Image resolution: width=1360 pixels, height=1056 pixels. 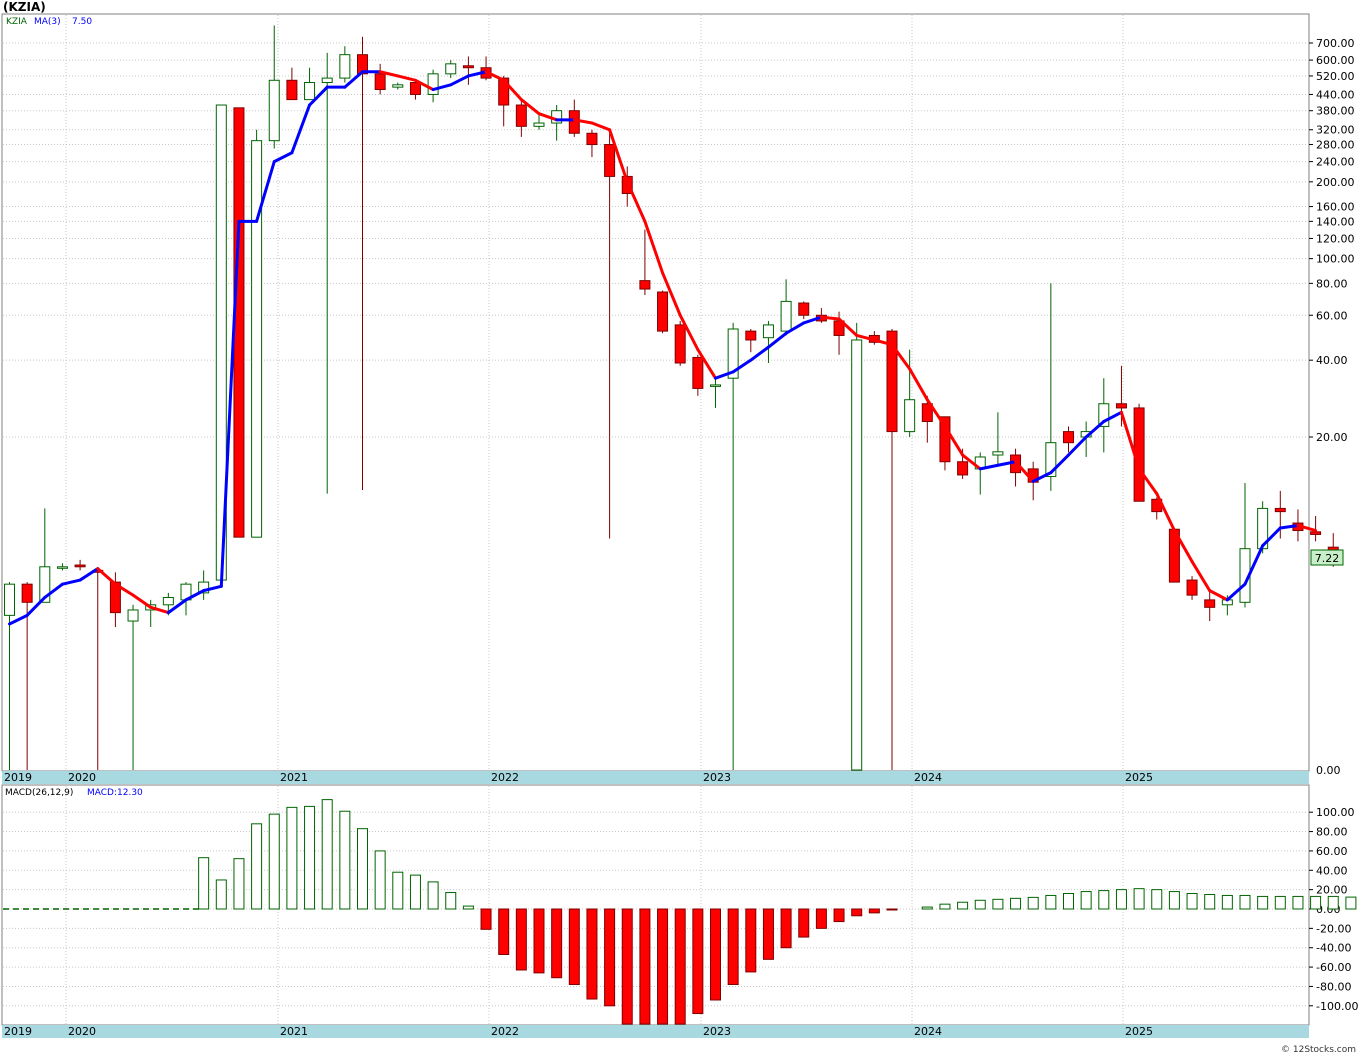 What do you see at coordinates (1332, 437) in the screenshot?
I see `price-tick-label: 20.00` at bounding box center [1332, 437].